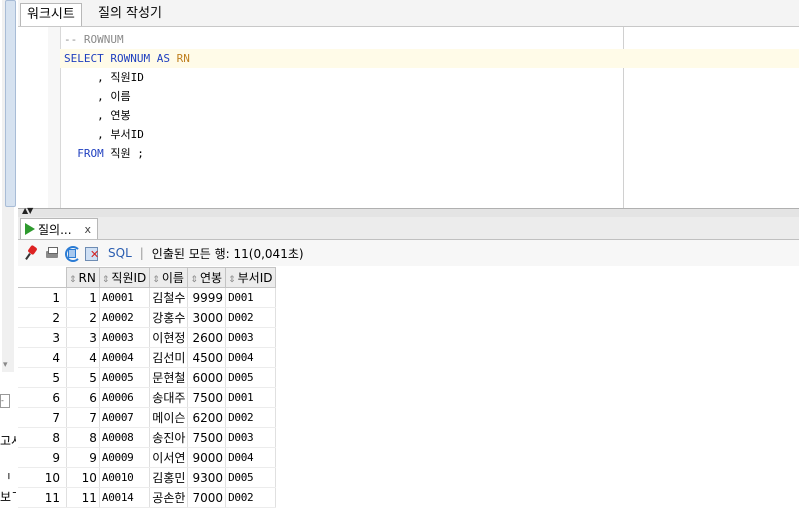  Describe the element at coordinates (169, 357) in the screenshot. I see `cell-name: 김선미` at that location.